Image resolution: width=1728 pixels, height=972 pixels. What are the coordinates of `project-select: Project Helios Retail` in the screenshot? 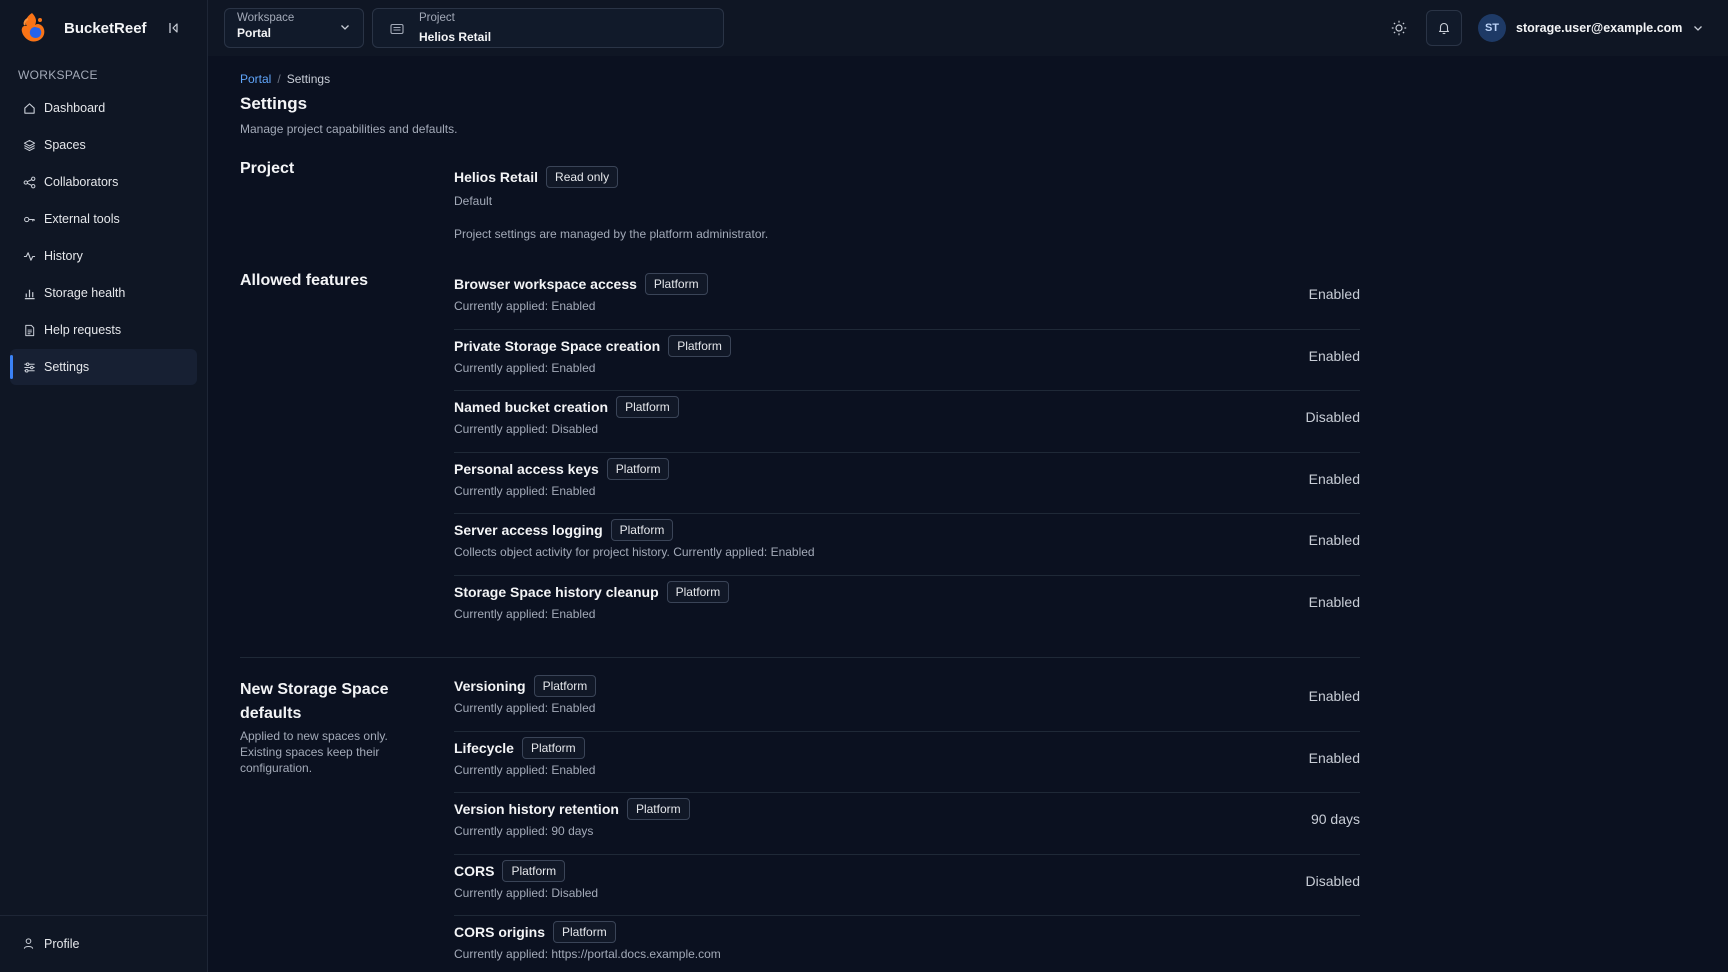 It's located at (548, 28).